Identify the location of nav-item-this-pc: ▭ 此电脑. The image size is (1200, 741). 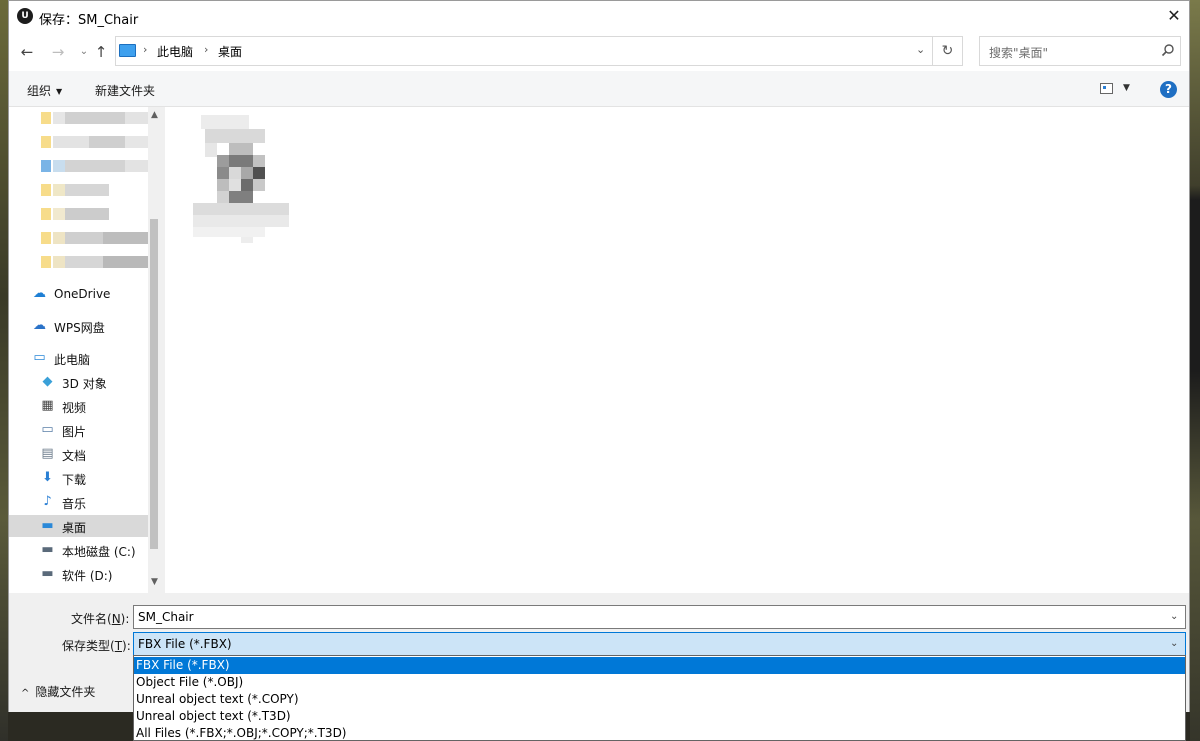
(82, 358).